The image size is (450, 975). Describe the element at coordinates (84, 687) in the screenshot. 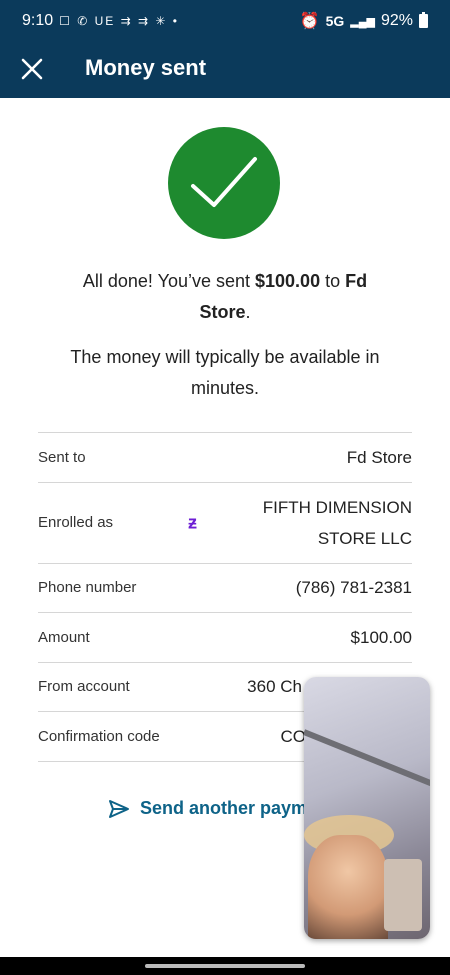

I see `detail-label: From account` at that location.